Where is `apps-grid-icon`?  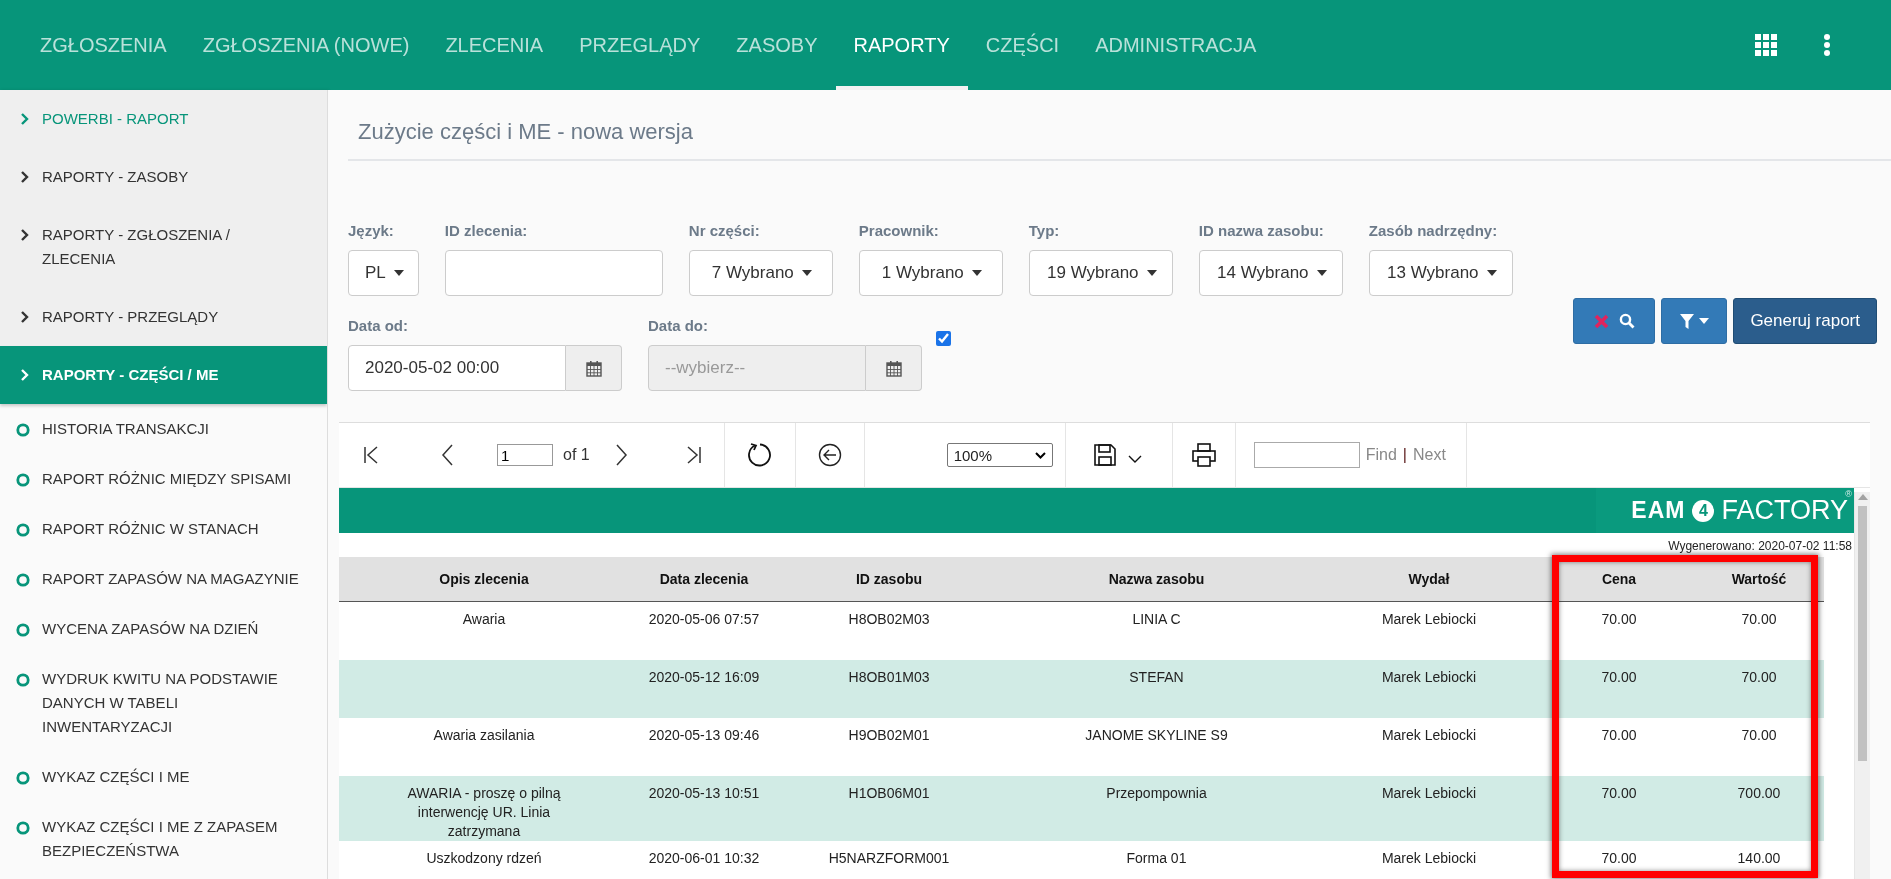 apps-grid-icon is located at coordinates (1766, 45).